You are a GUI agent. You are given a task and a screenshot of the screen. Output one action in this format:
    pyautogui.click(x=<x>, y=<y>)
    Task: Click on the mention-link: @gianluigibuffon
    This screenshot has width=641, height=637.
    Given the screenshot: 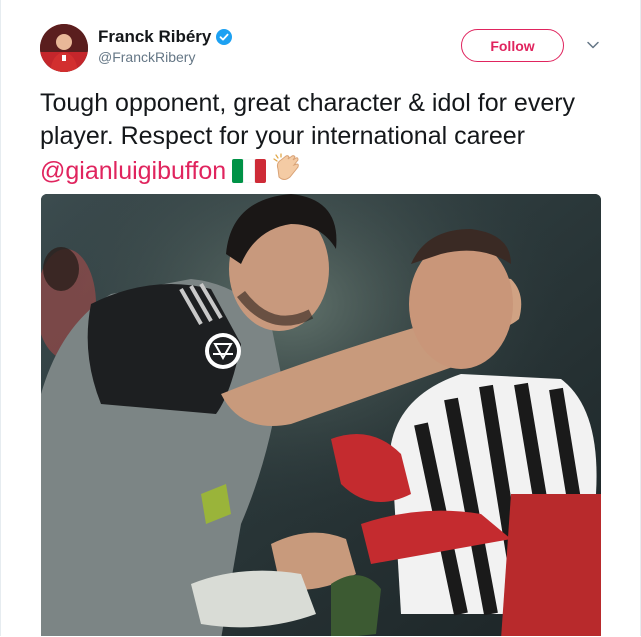 What is the action you would take?
    pyautogui.click(x=133, y=171)
    